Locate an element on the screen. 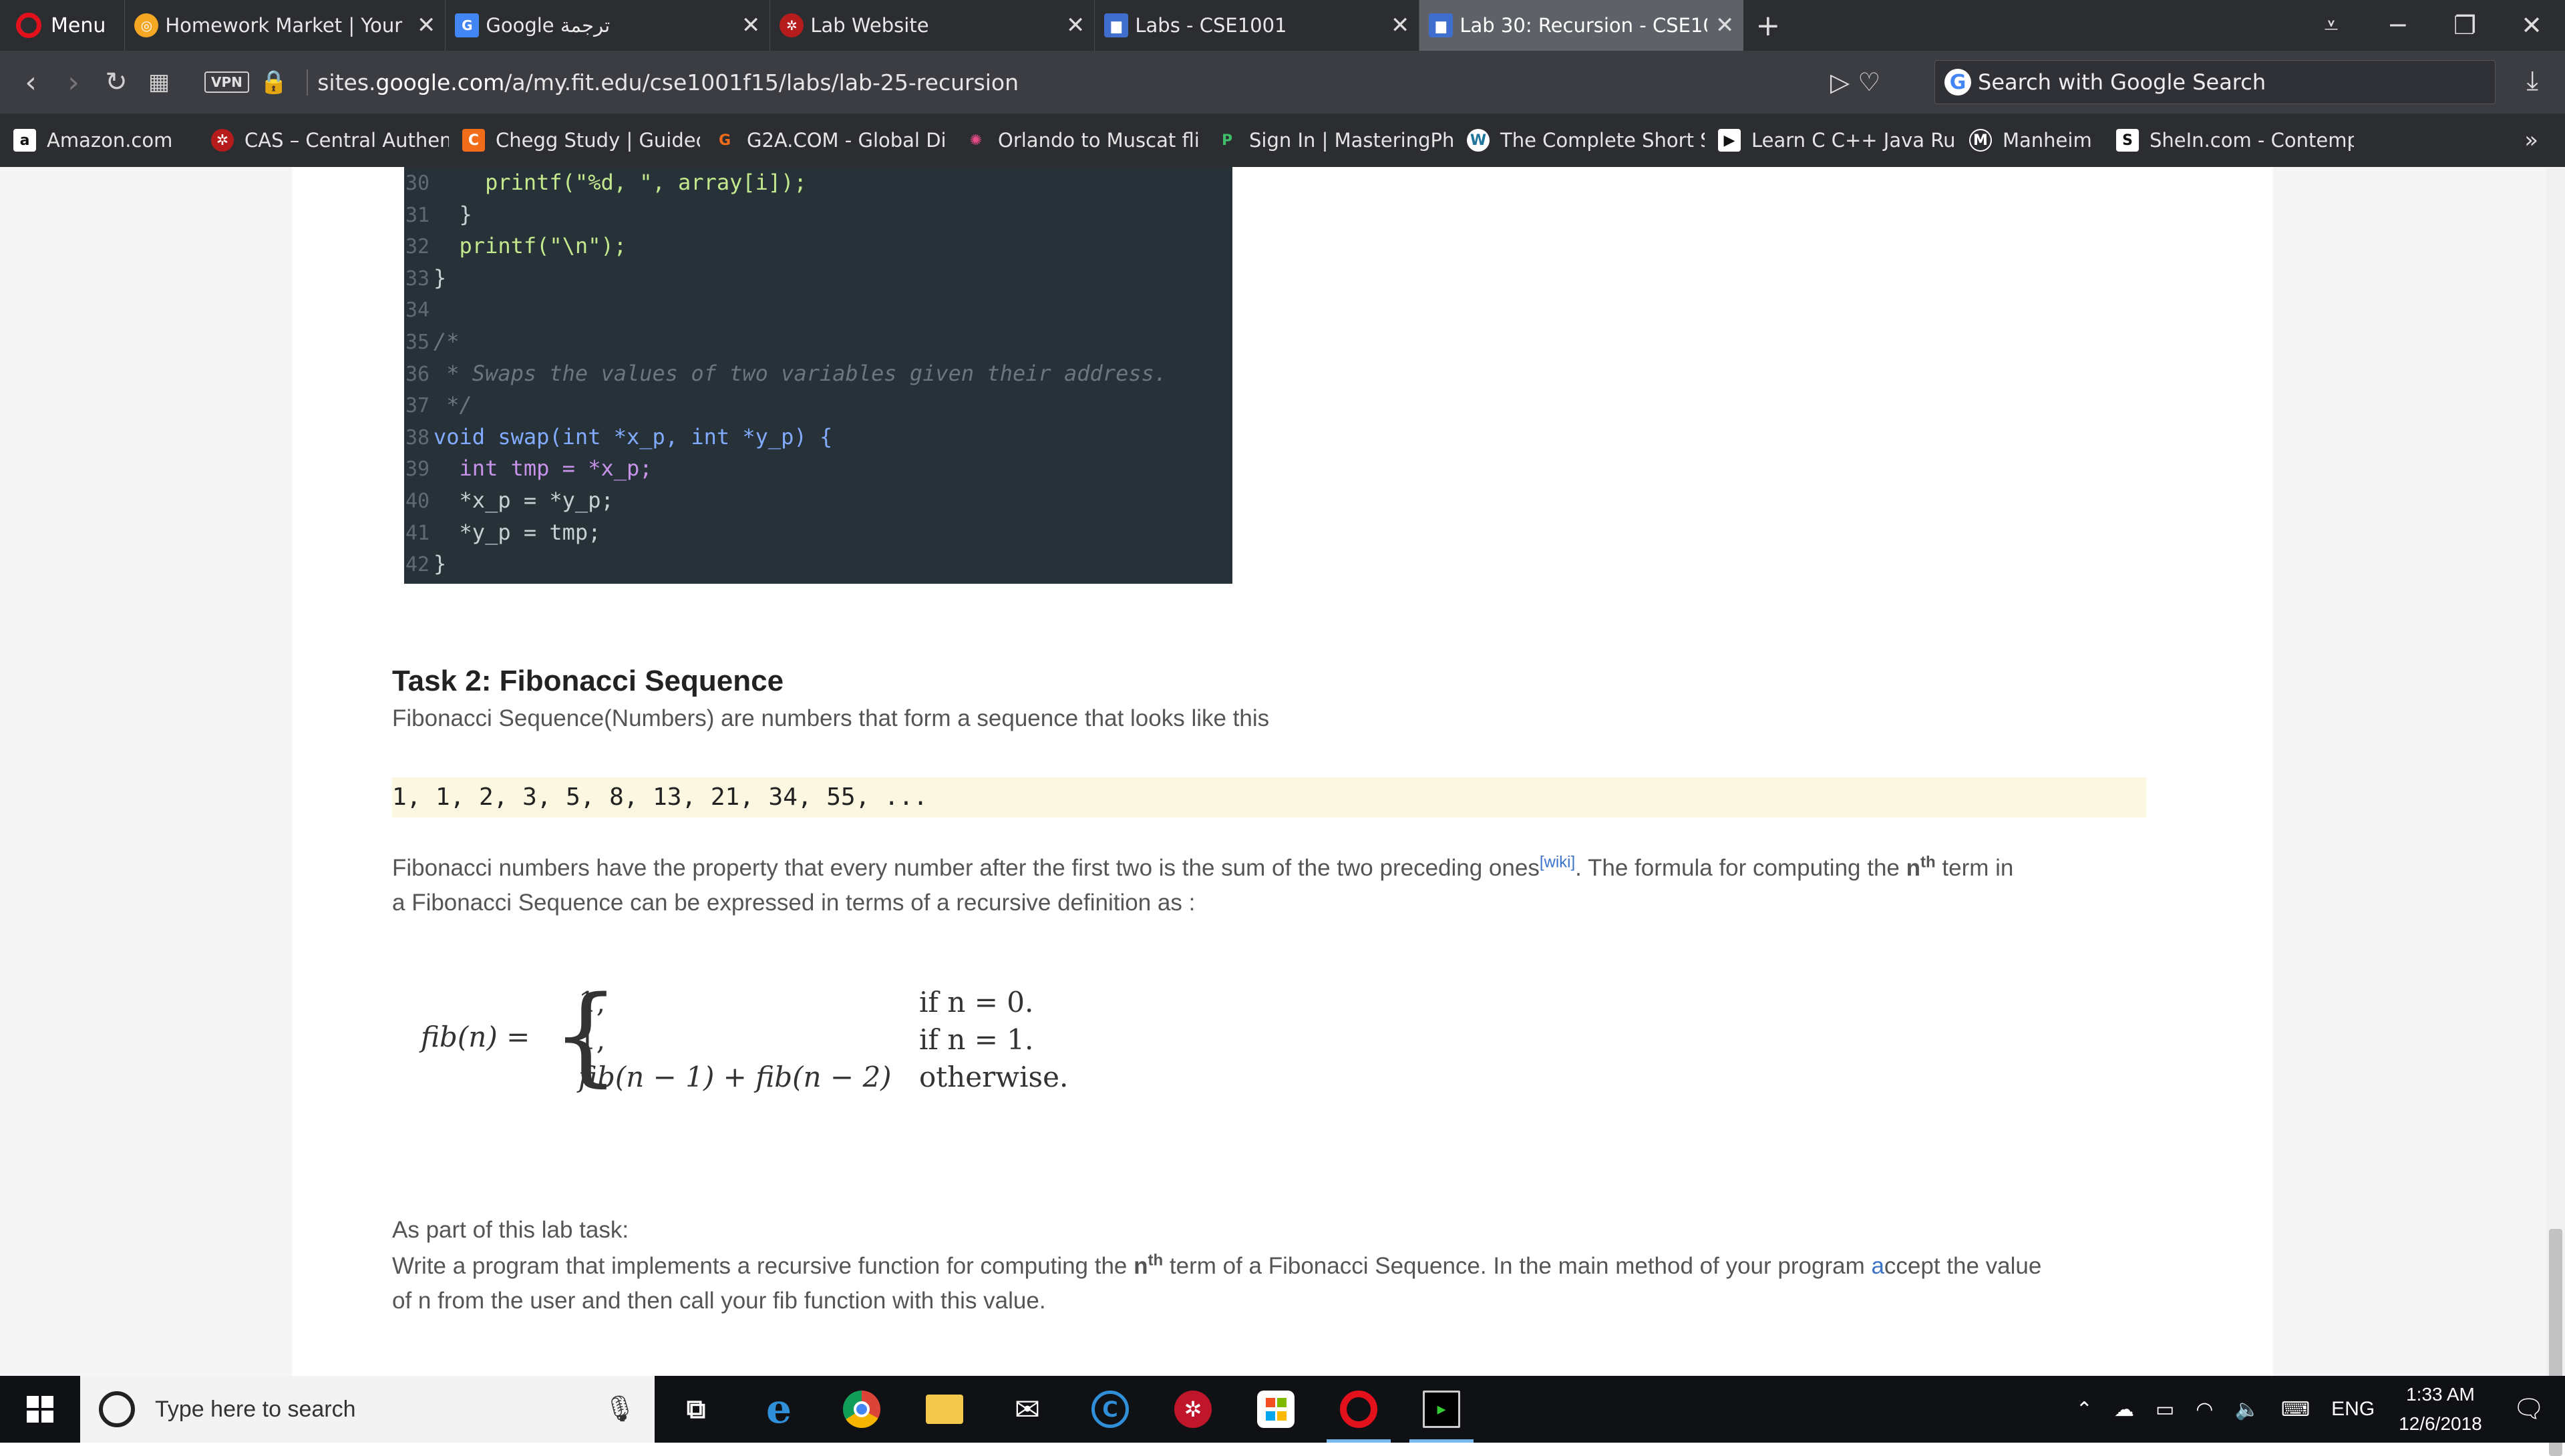 This screenshot has height=1456, width=2565. ccleaner-icon: C is located at coordinates (1110, 1409).